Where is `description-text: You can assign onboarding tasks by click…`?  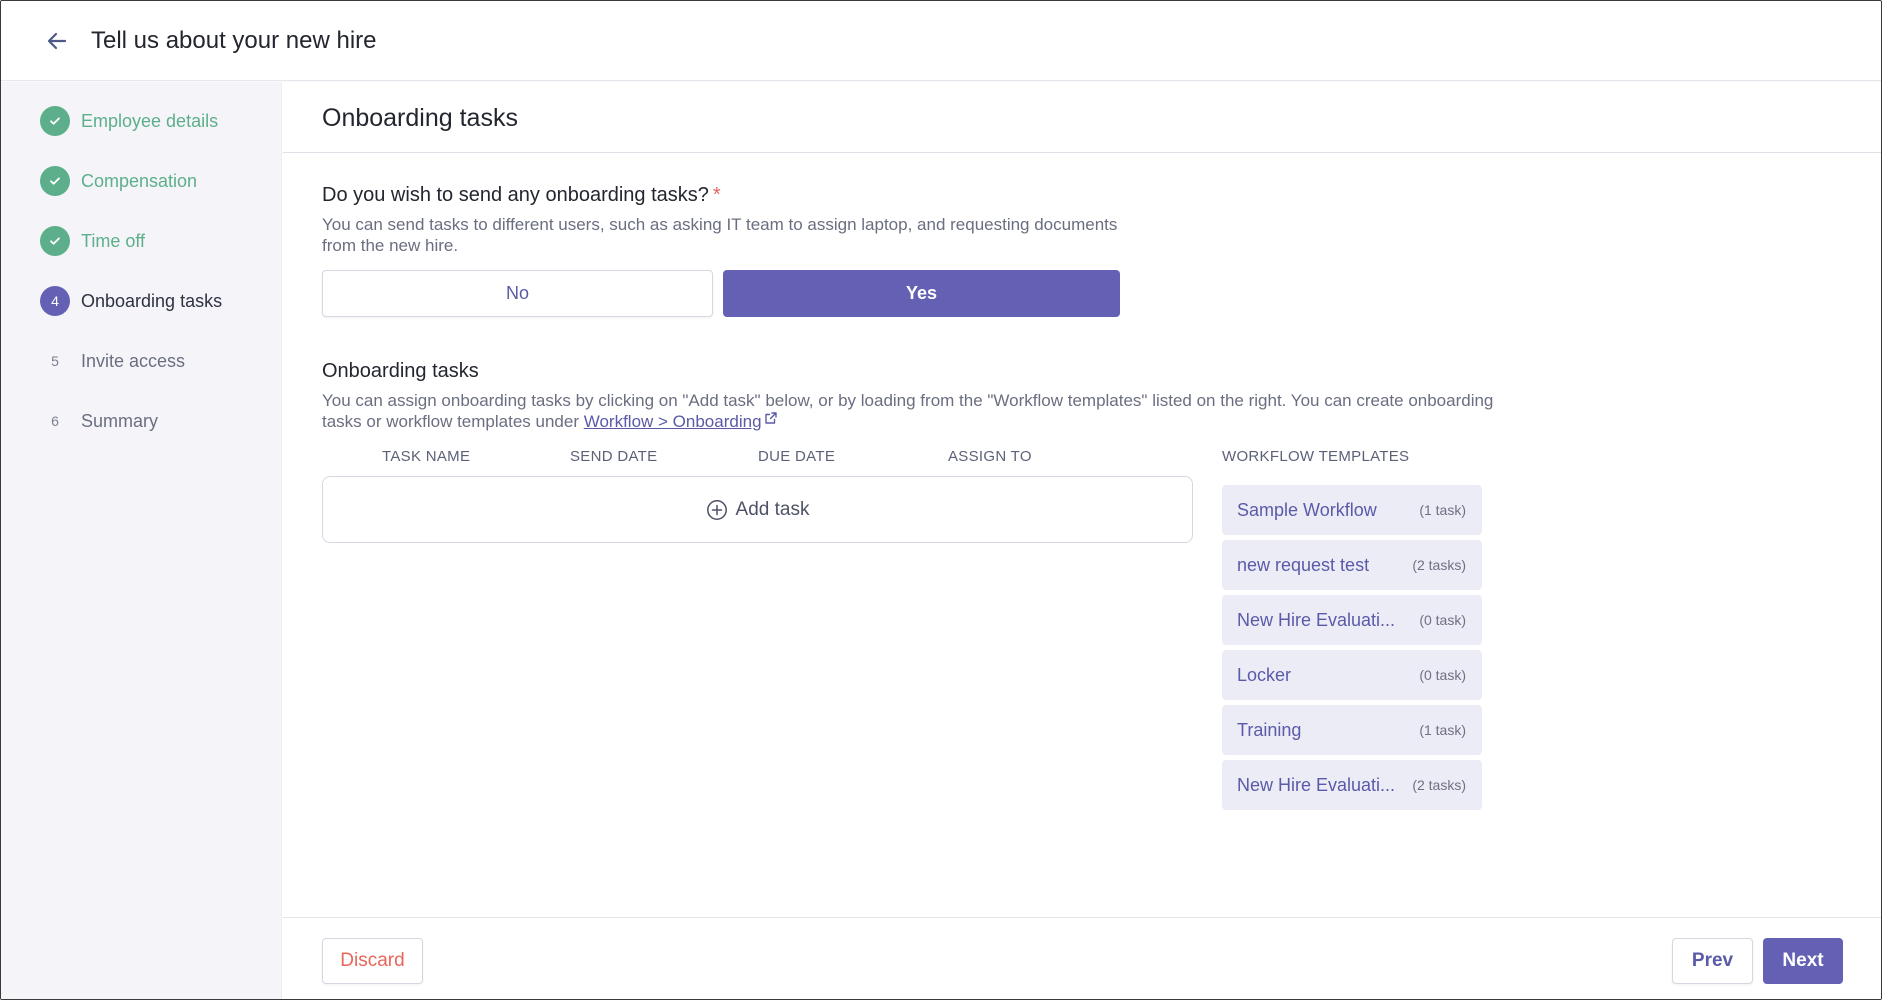
description-text: You can assign onboarding tasks by click… is located at coordinates (908, 411).